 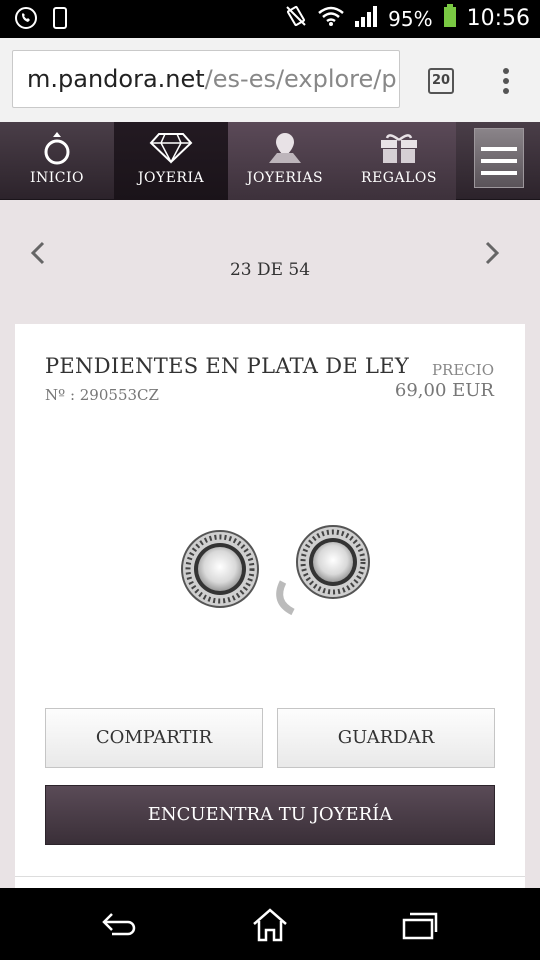 I want to click on nav-label: INICIO, so click(x=57, y=178).